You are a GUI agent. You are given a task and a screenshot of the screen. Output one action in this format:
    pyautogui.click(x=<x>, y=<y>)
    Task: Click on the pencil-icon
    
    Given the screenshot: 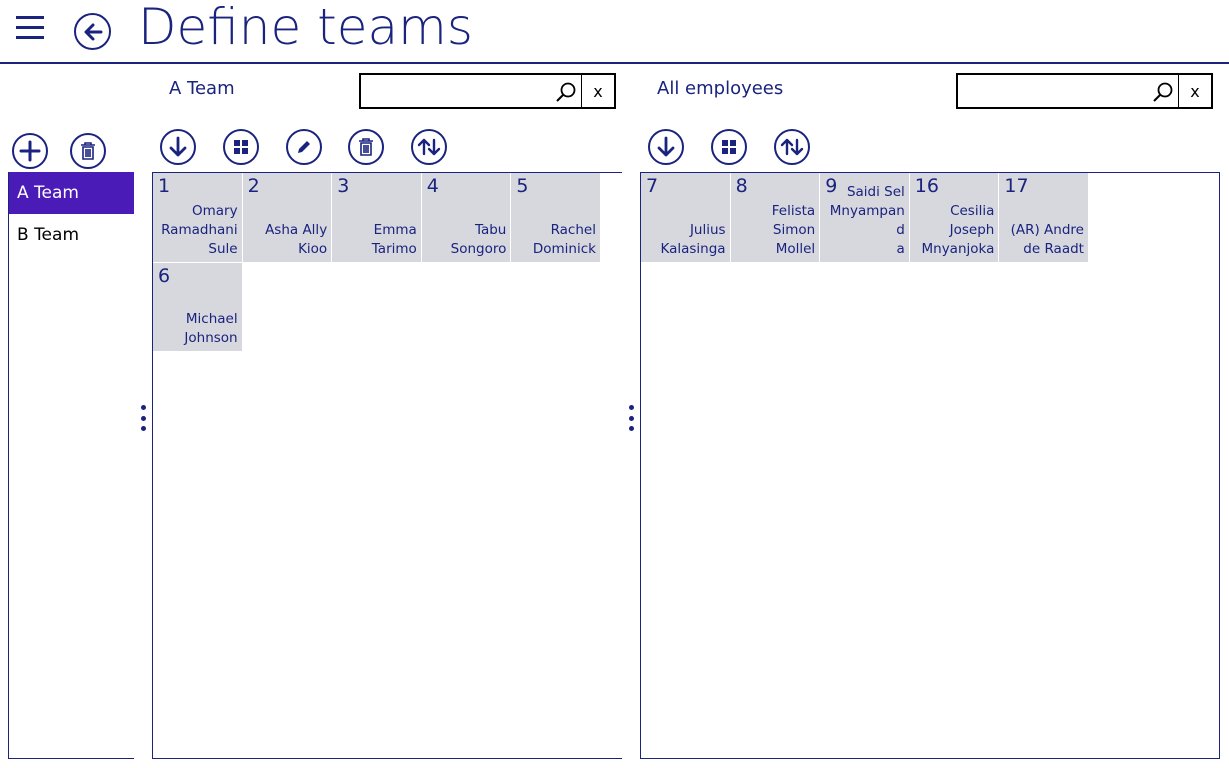 What is the action you would take?
    pyautogui.click(x=304, y=147)
    